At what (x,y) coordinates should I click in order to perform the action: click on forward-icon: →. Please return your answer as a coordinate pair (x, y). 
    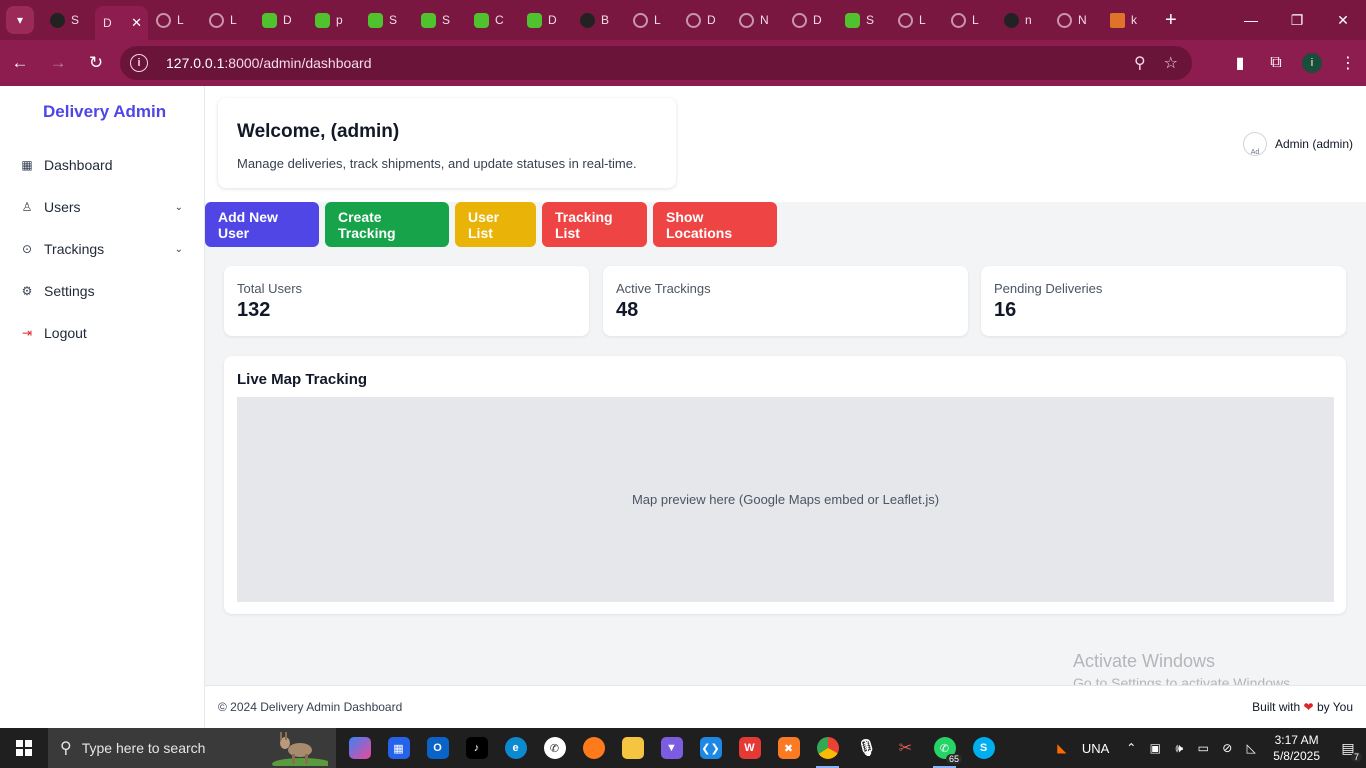
    Looking at the image, I should click on (58, 63).